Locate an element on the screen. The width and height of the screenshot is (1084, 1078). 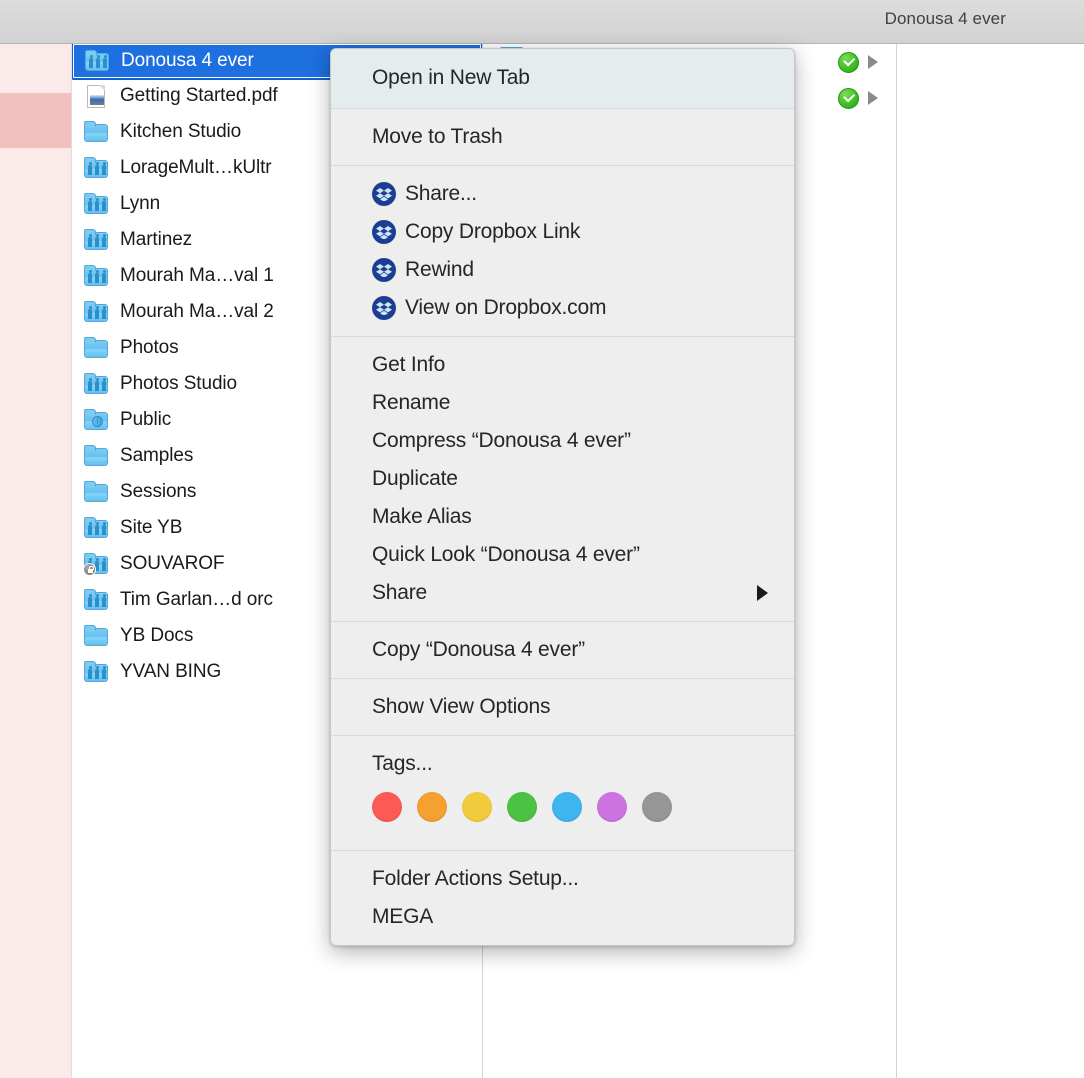
tag-swatch-yellow is located at coordinates (477, 807).